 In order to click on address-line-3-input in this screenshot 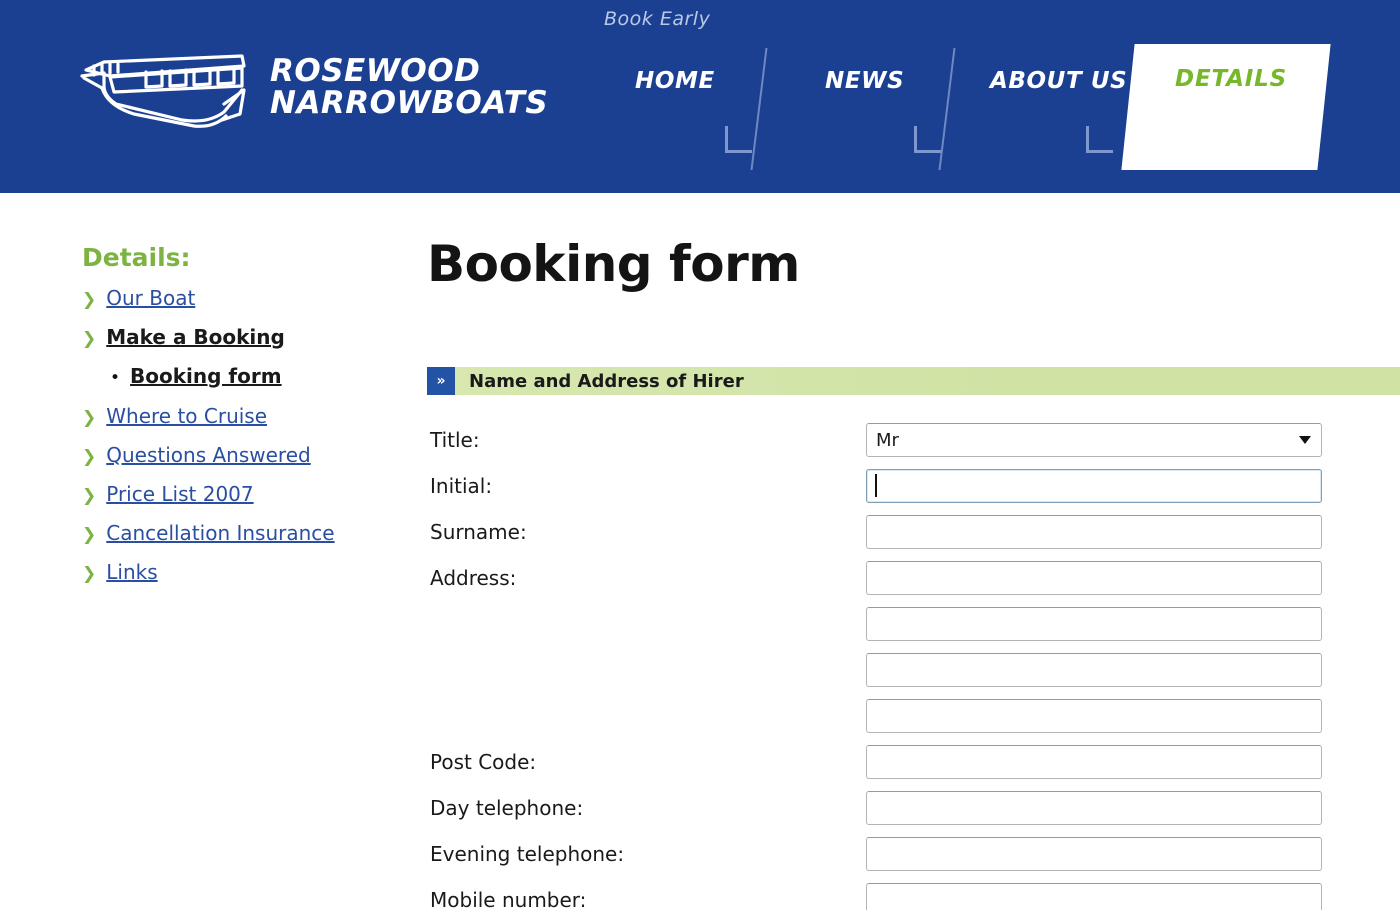, I will do `click(1094, 670)`.